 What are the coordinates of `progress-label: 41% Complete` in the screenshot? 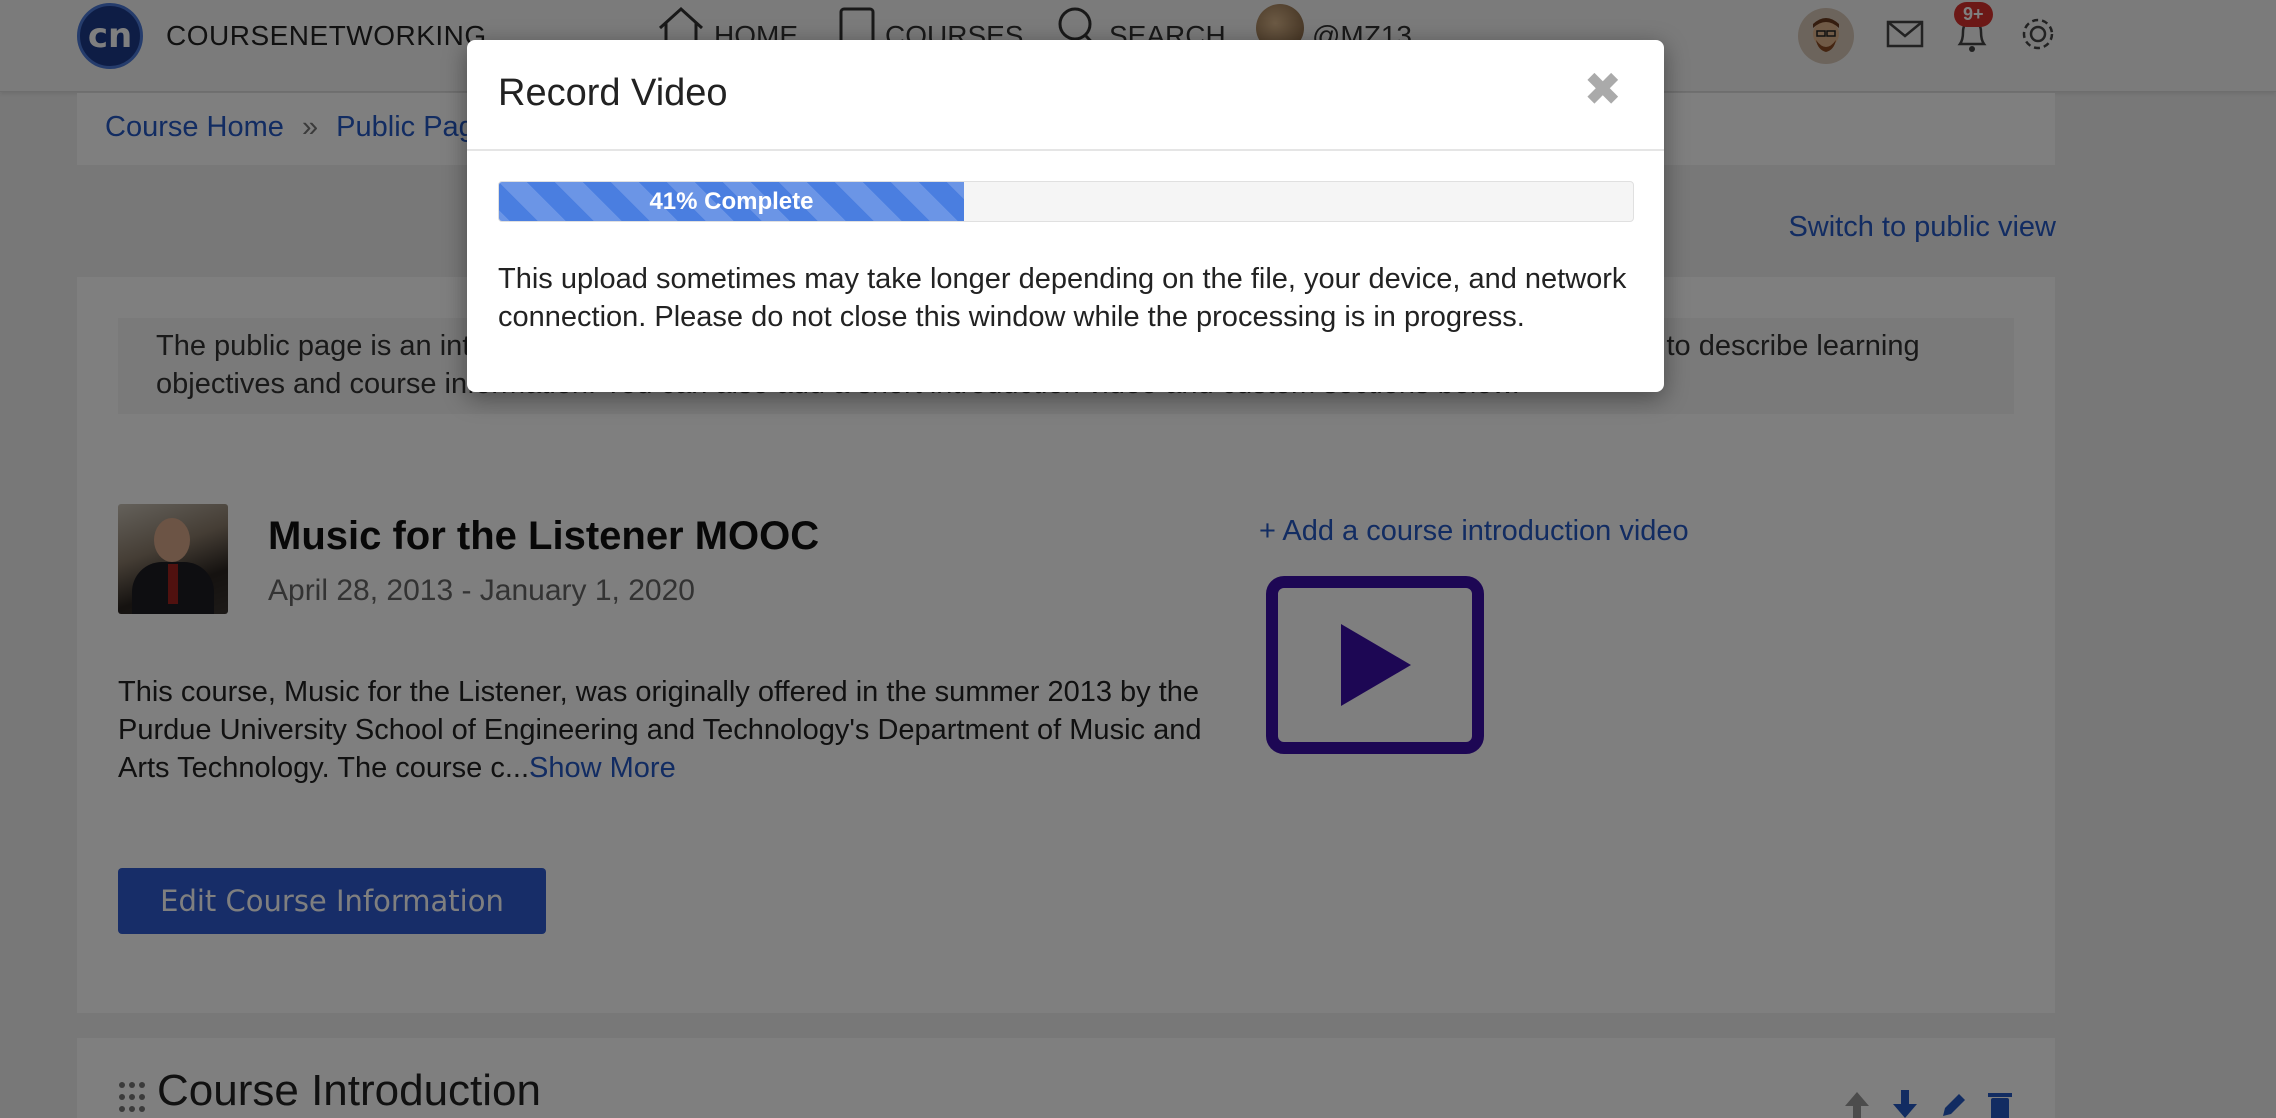 It's located at (731, 201).